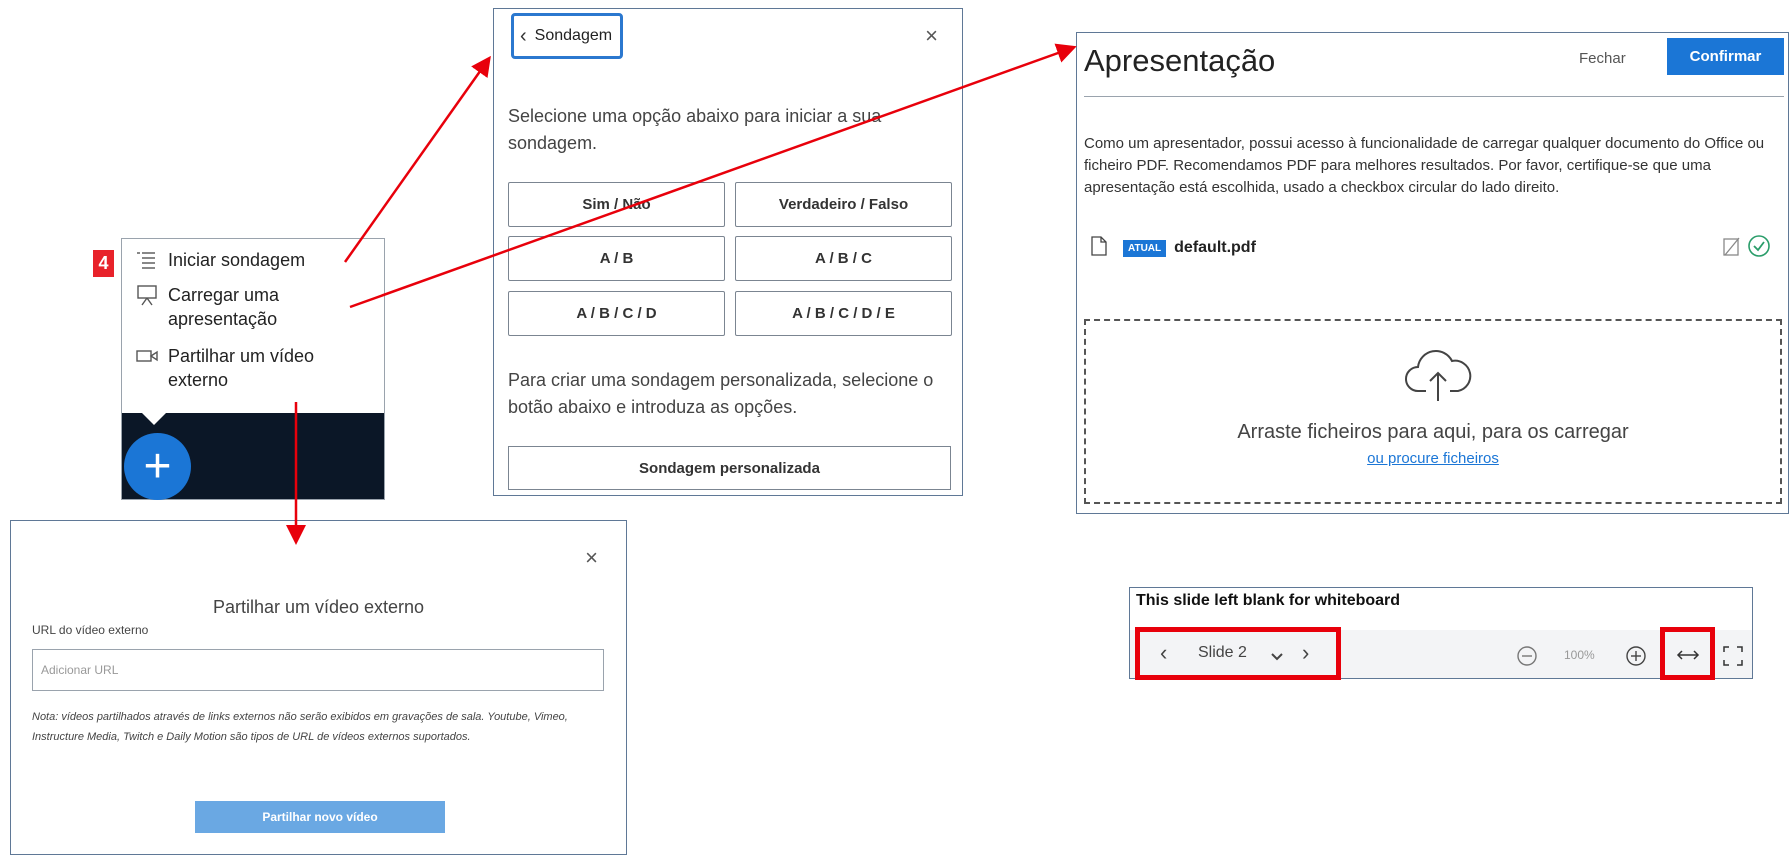 This screenshot has width=1791, height=855. Describe the element at coordinates (616, 204) in the screenshot. I see `poll-option-yes-no: Sim / Não` at that location.